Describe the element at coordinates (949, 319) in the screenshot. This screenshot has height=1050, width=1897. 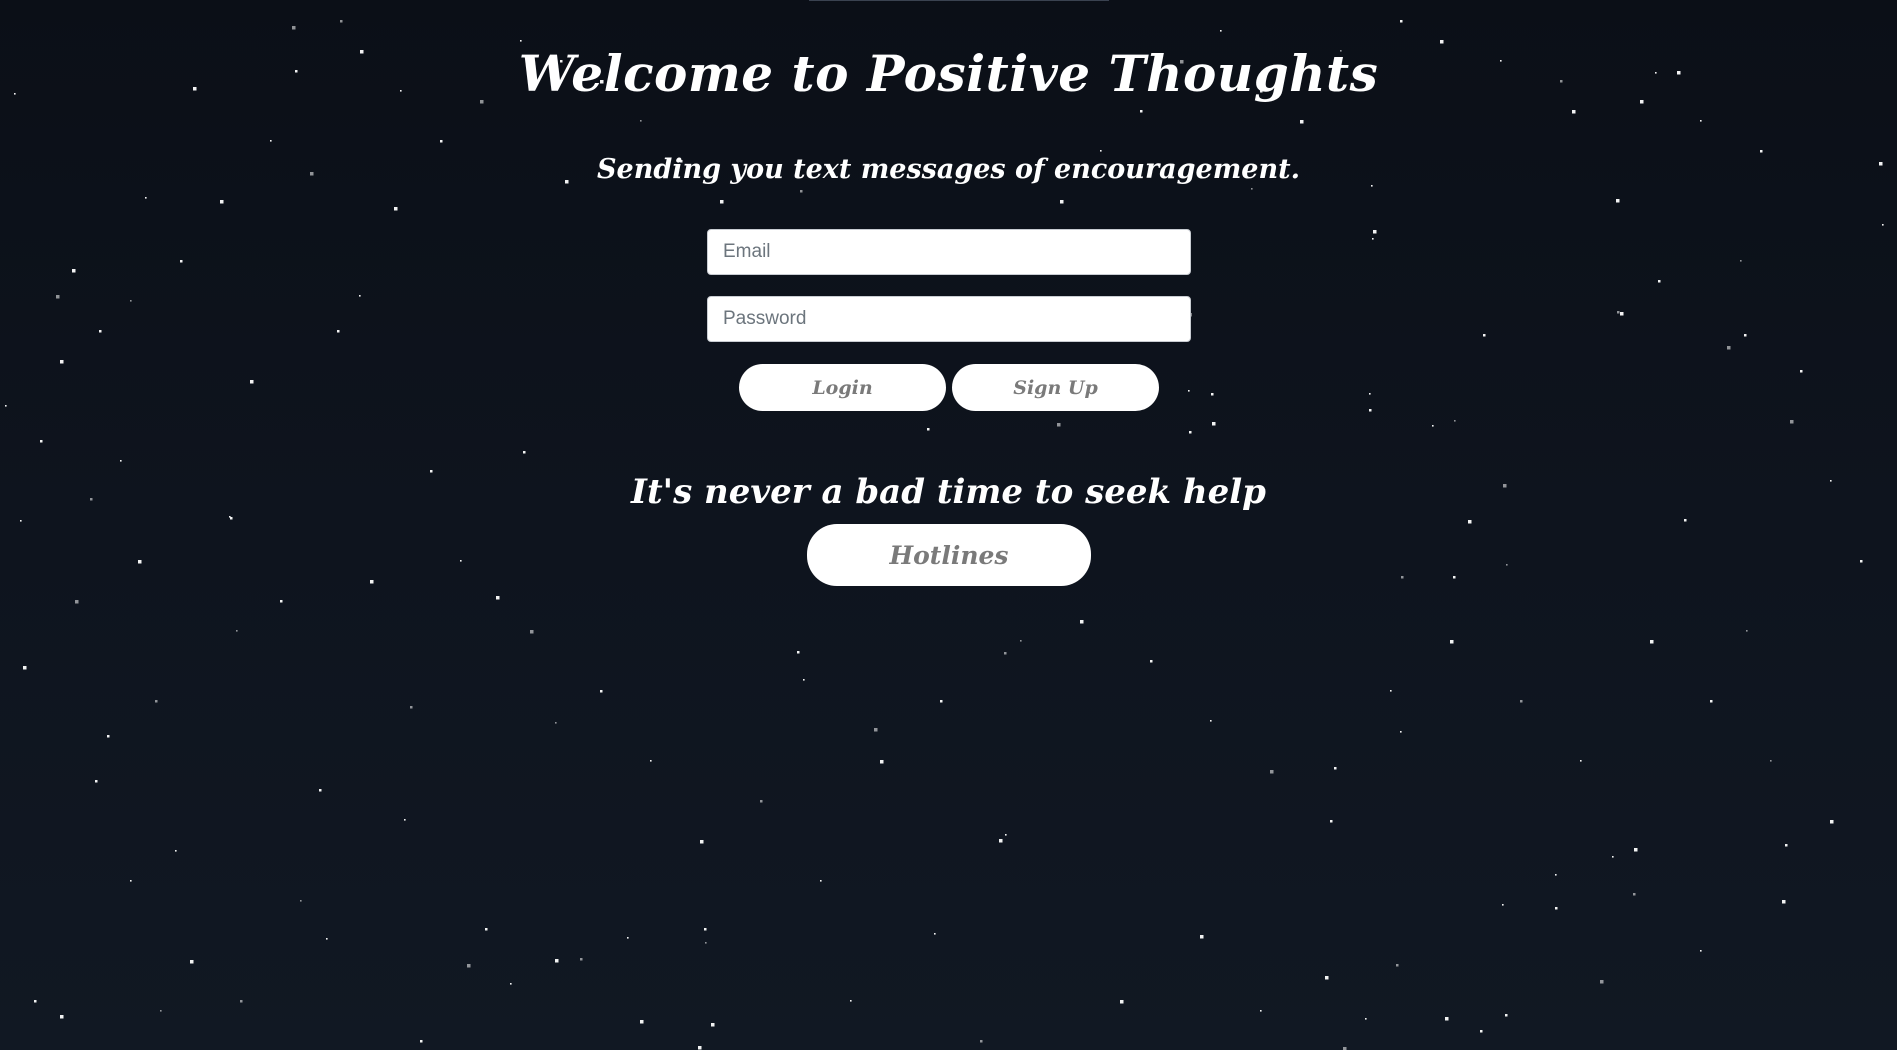
I see `password-field` at that location.